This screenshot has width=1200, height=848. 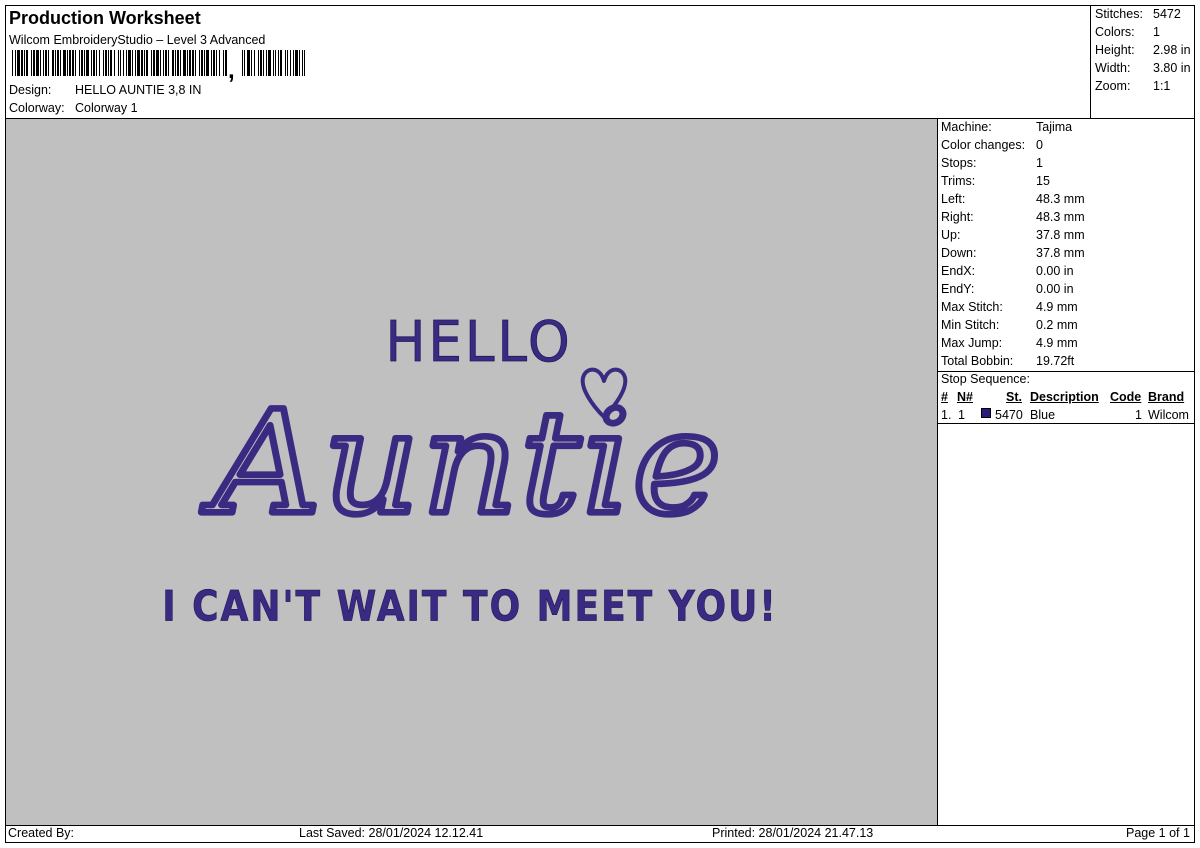 I want to click on width-value: 3.80 in, so click(x=1172, y=68).